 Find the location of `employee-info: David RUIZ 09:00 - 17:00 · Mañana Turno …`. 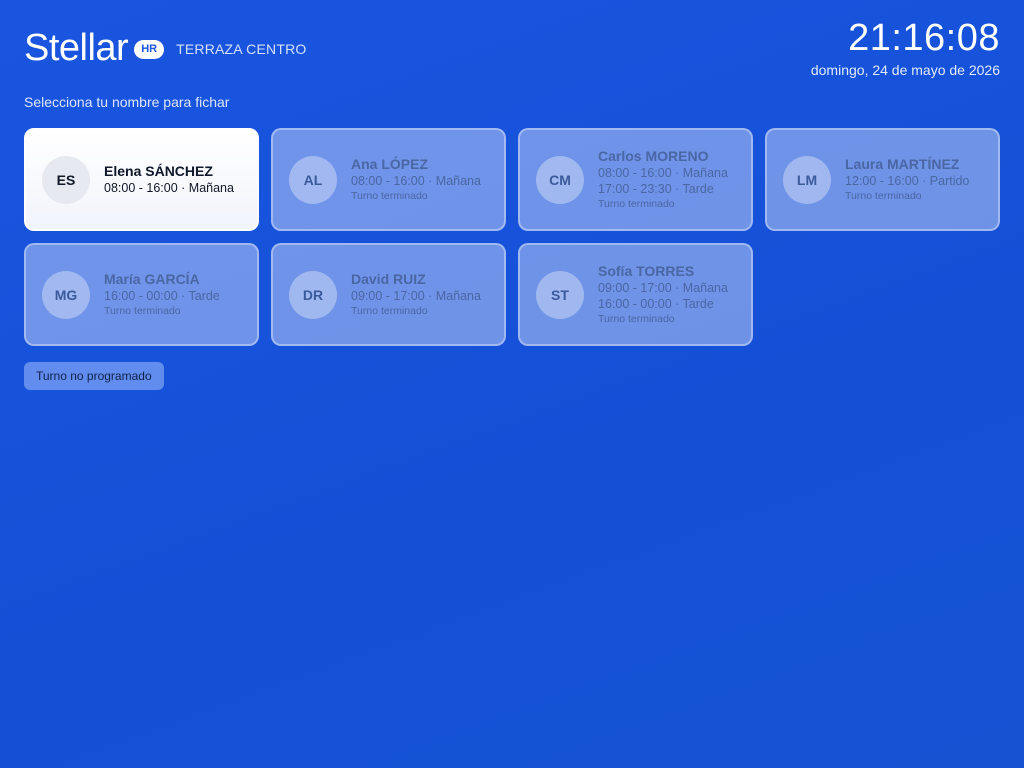

employee-info: David RUIZ 09:00 - 17:00 · Mañana Turno … is located at coordinates (416, 295).